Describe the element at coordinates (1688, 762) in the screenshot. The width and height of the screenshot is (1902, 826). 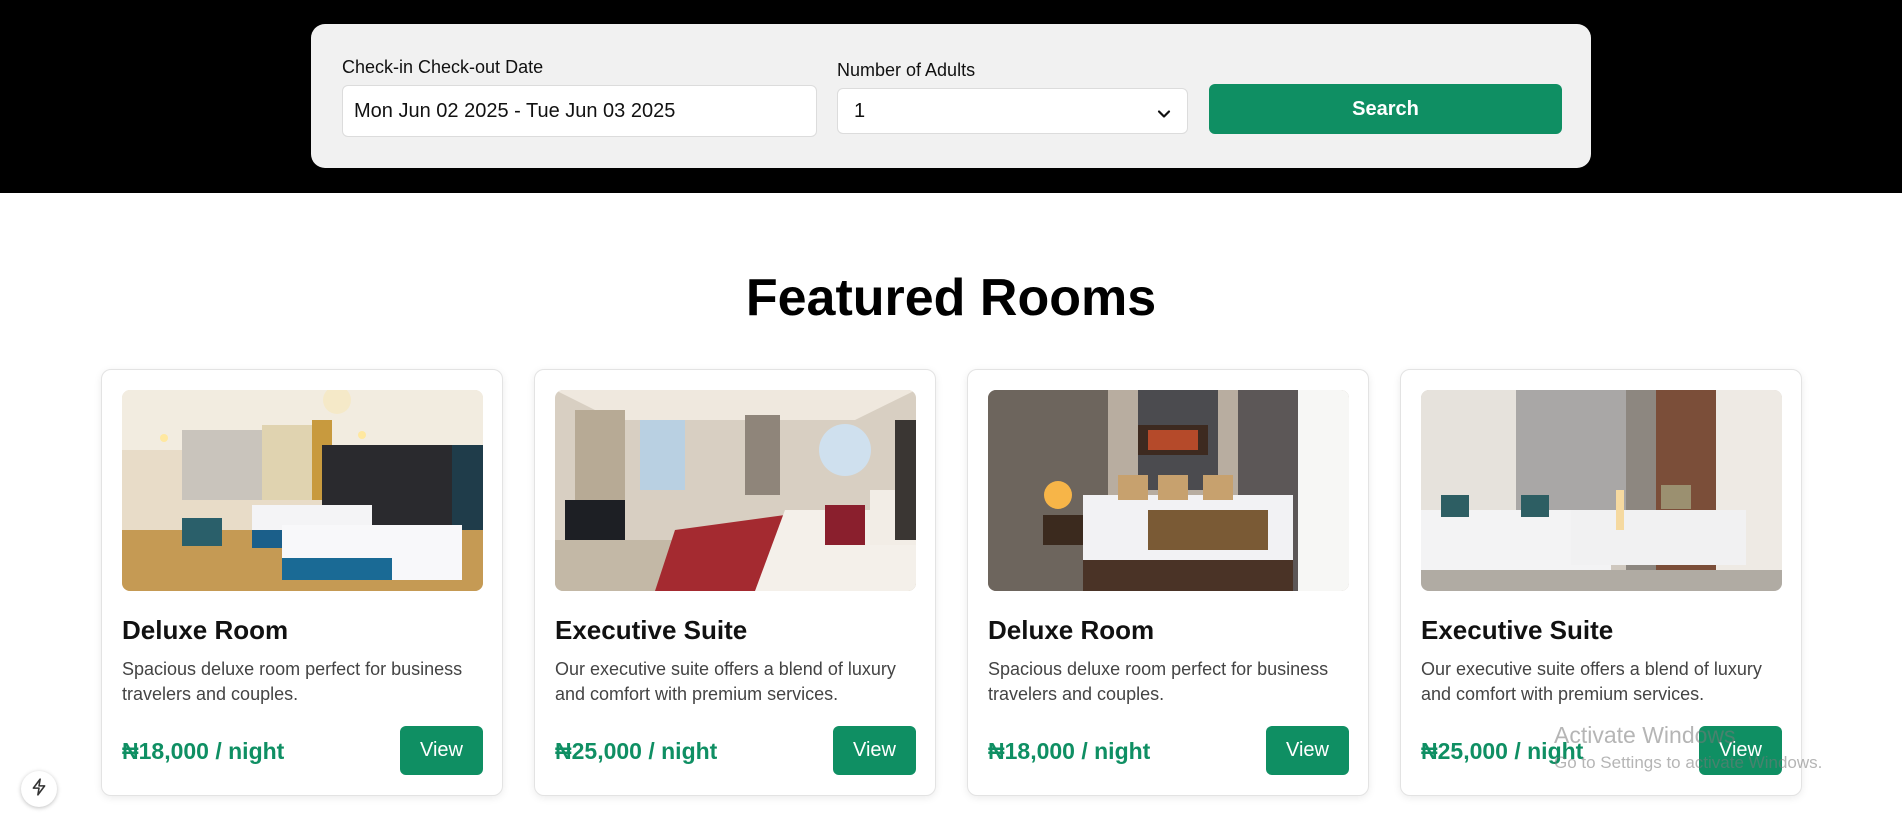
I see `watermark-subtitle: Go to Settings to activate Windows.` at that location.